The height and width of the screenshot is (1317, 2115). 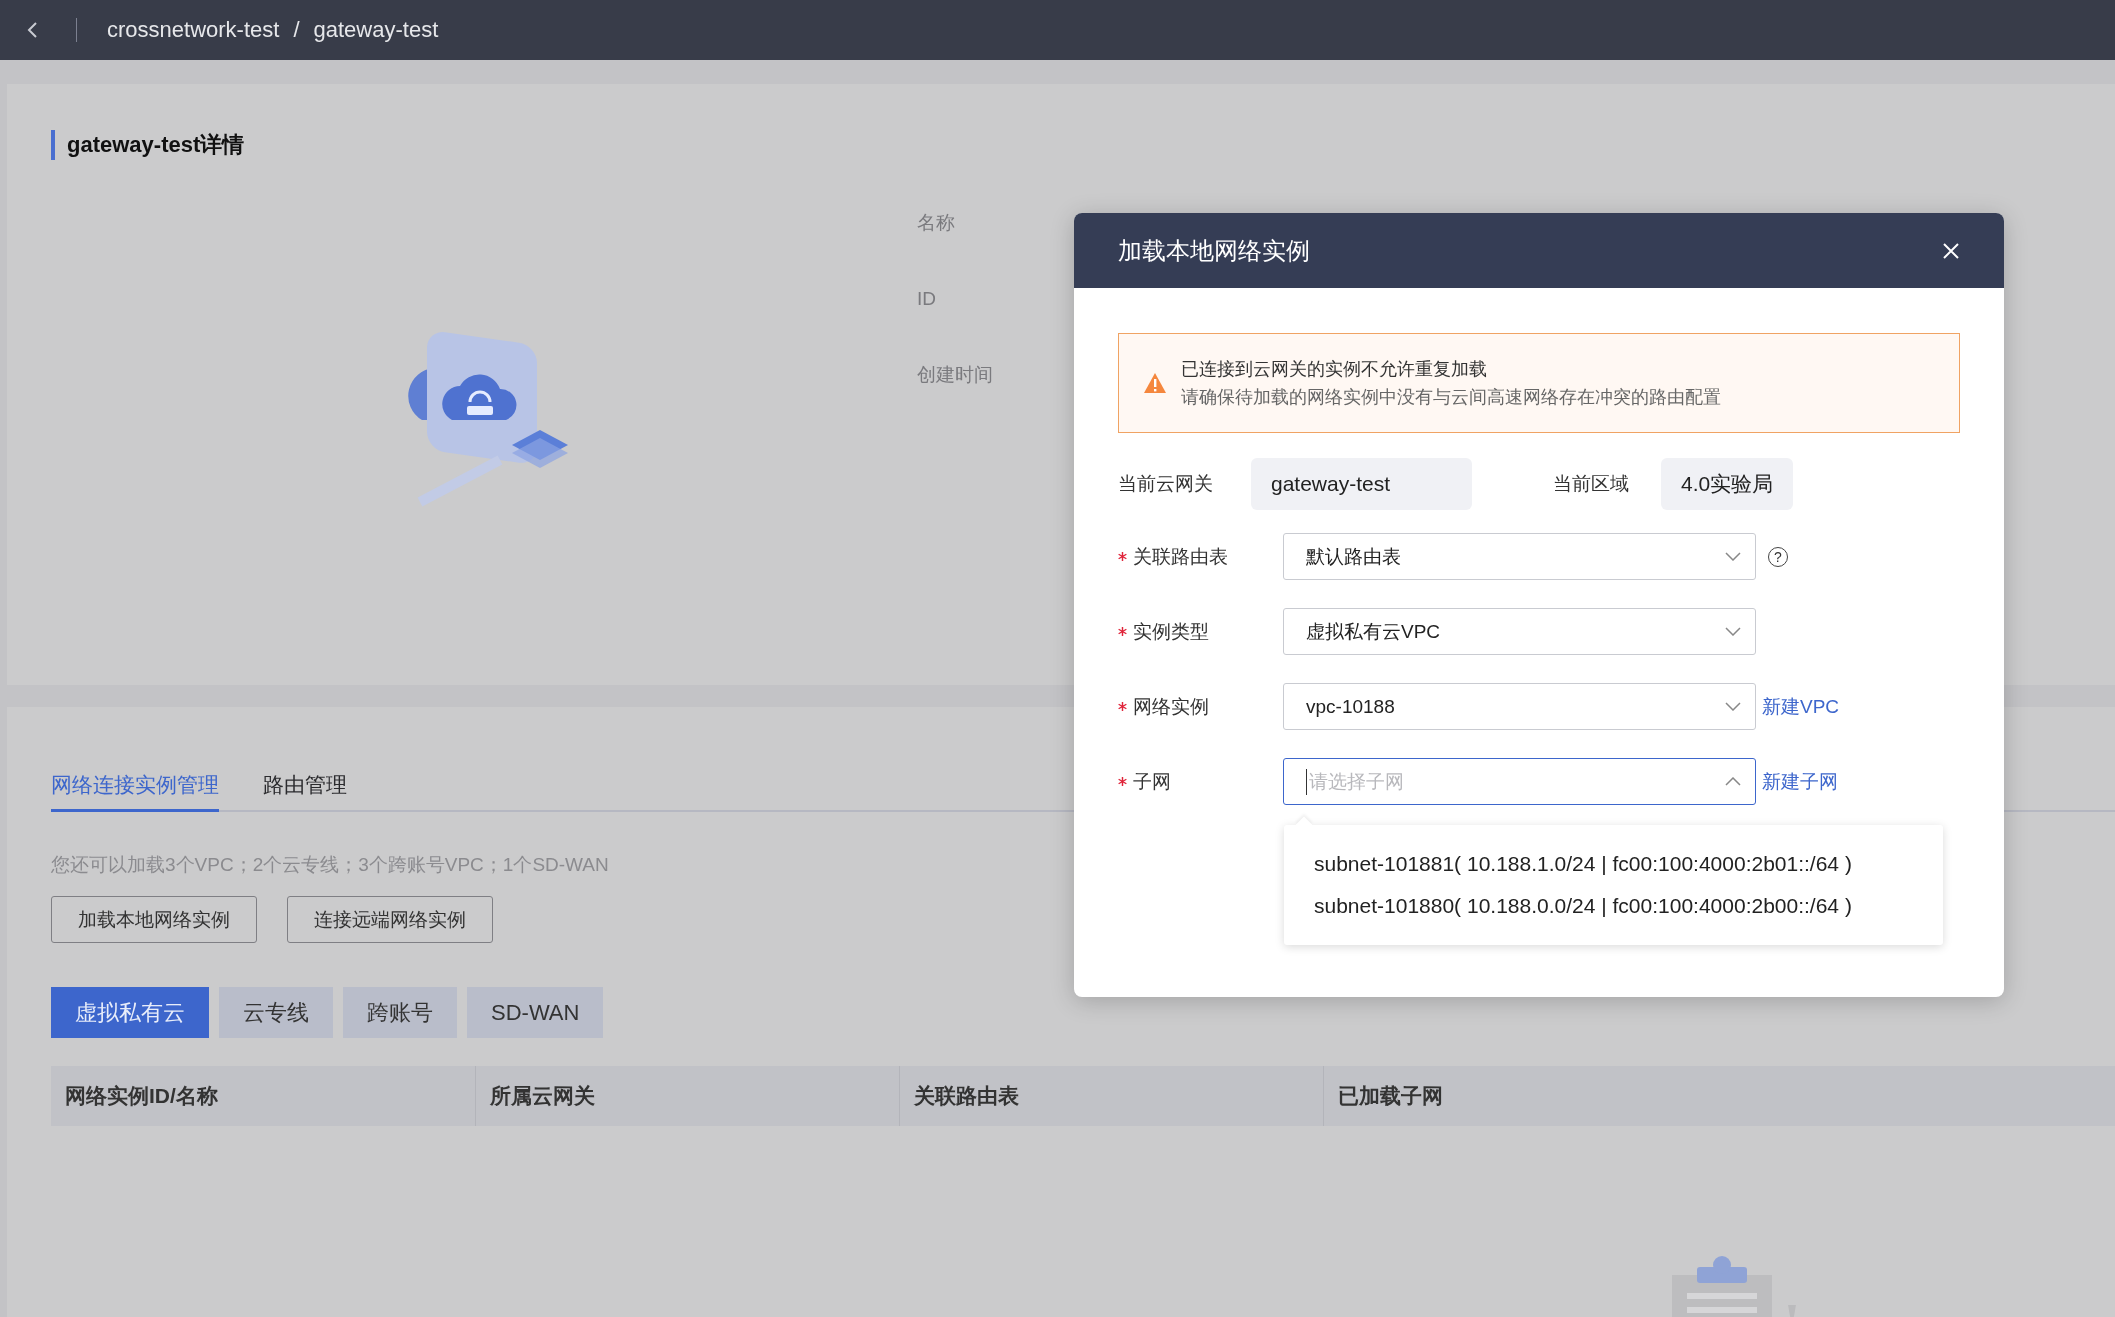 I want to click on field-label: 名称, so click(x=936, y=223).